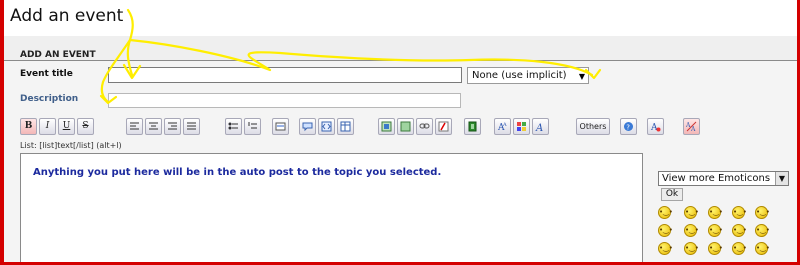  I want to click on others-button: Others, so click(593, 126).